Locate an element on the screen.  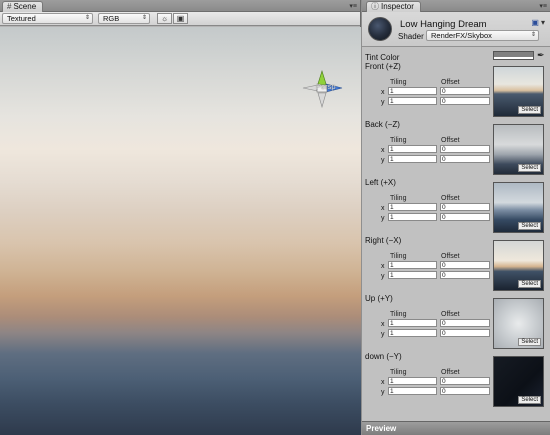
inspector-tab: ⓘ Inspector is located at coordinates (393, 6).